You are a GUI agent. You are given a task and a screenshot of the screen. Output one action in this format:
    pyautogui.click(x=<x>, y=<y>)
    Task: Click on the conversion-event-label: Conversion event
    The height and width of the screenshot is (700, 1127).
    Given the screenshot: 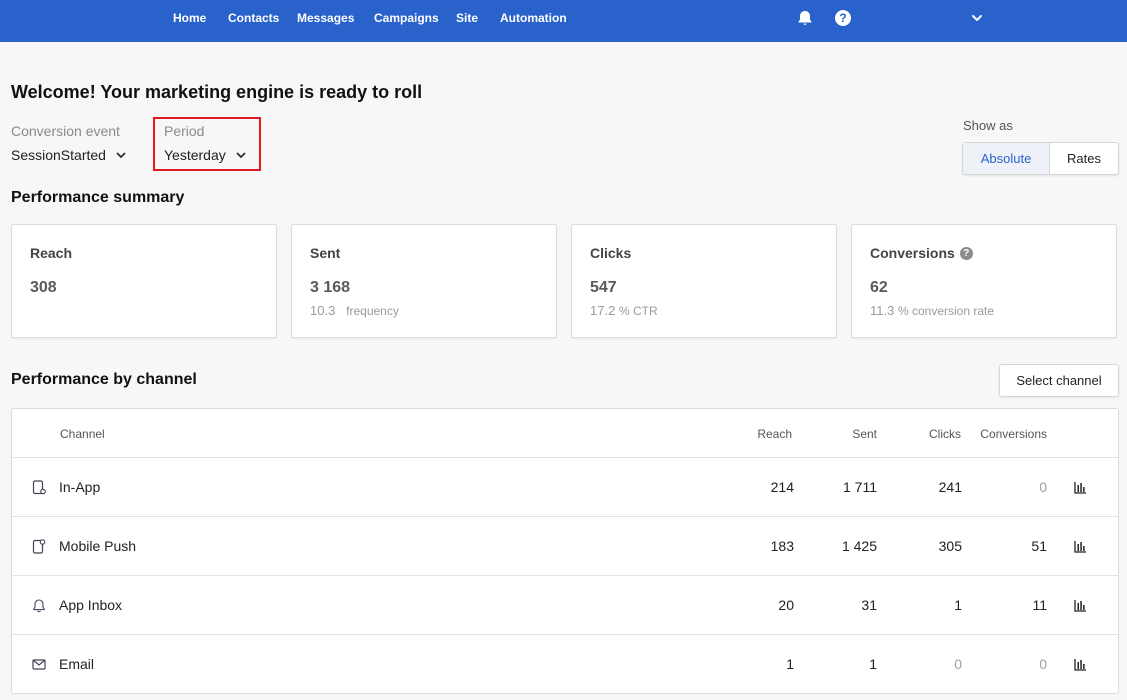 What is the action you would take?
    pyautogui.click(x=65, y=131)
    